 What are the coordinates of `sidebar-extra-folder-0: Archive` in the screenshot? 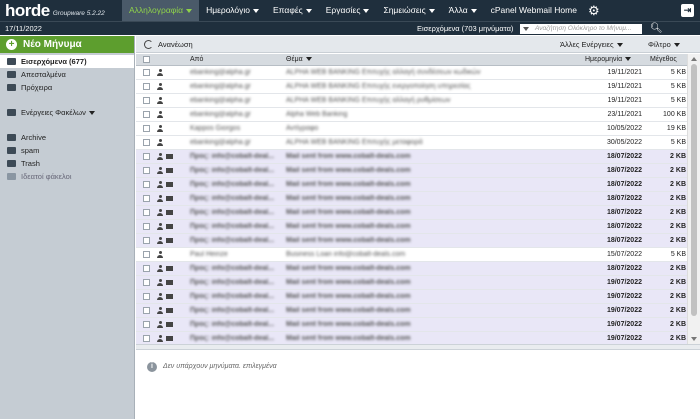 It's located at (67, 137).